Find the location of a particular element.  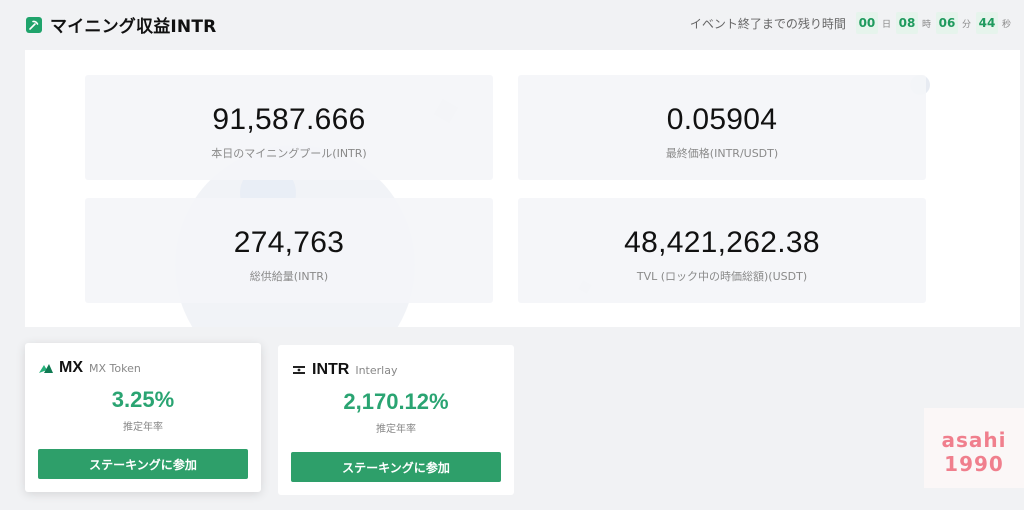

stat-value: 91,587.666 is located at coordinates (289, 119).